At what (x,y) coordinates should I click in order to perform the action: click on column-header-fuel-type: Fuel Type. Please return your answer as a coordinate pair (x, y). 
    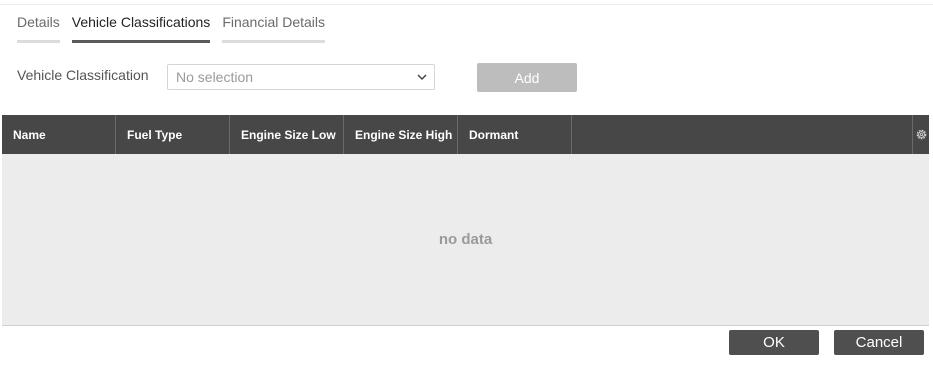
    Looking at the image, I should click on (173, 134).